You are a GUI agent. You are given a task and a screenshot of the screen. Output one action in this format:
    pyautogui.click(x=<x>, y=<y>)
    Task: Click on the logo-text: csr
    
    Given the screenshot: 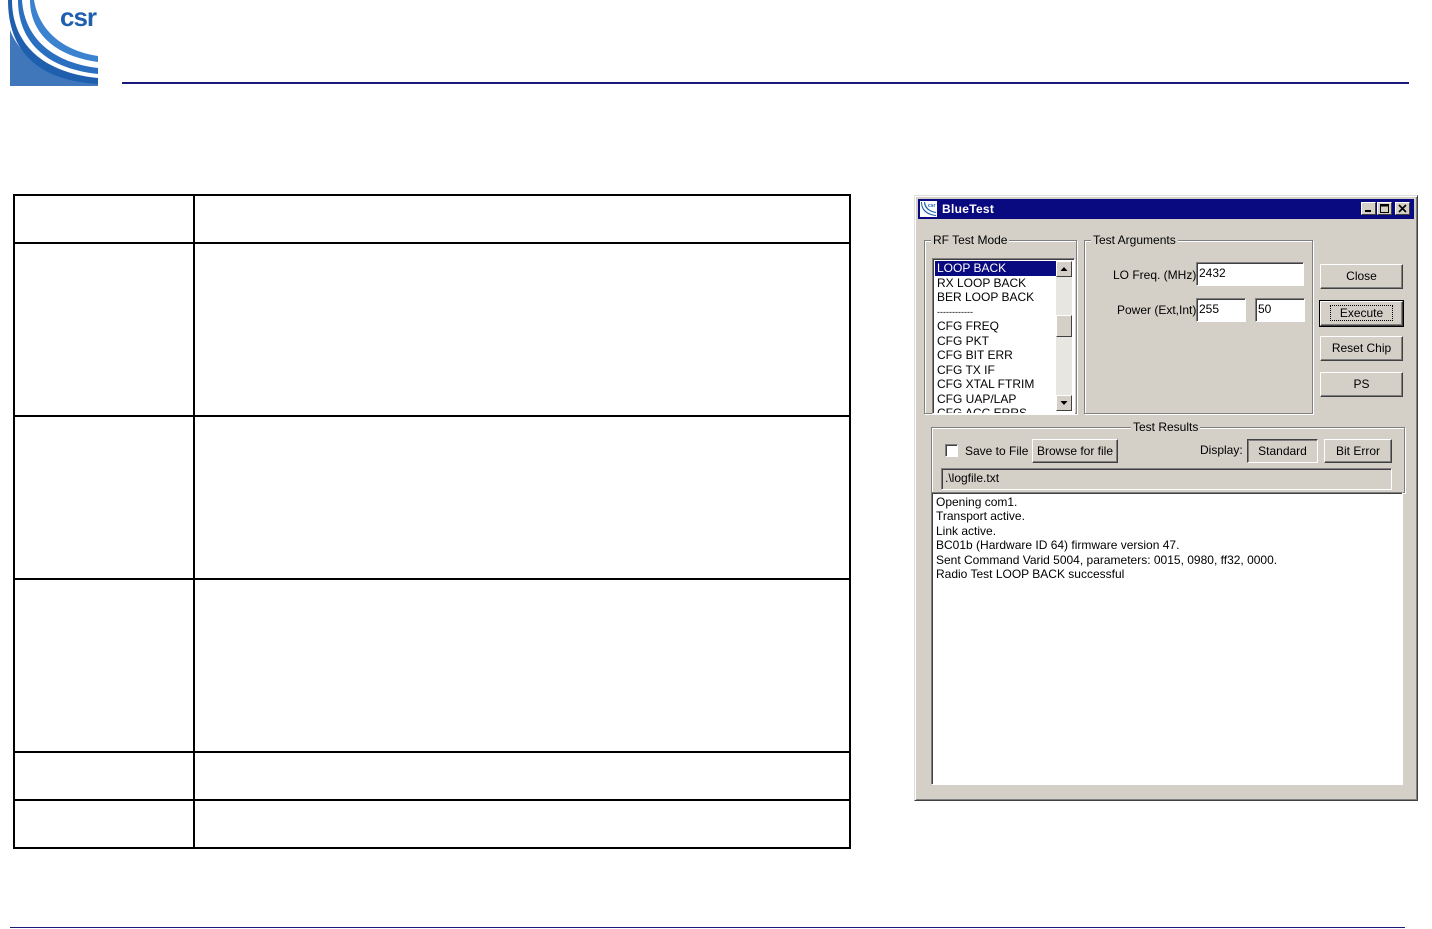 What is the action you would take?
    pyautogui.click(x=78, y=17)
    